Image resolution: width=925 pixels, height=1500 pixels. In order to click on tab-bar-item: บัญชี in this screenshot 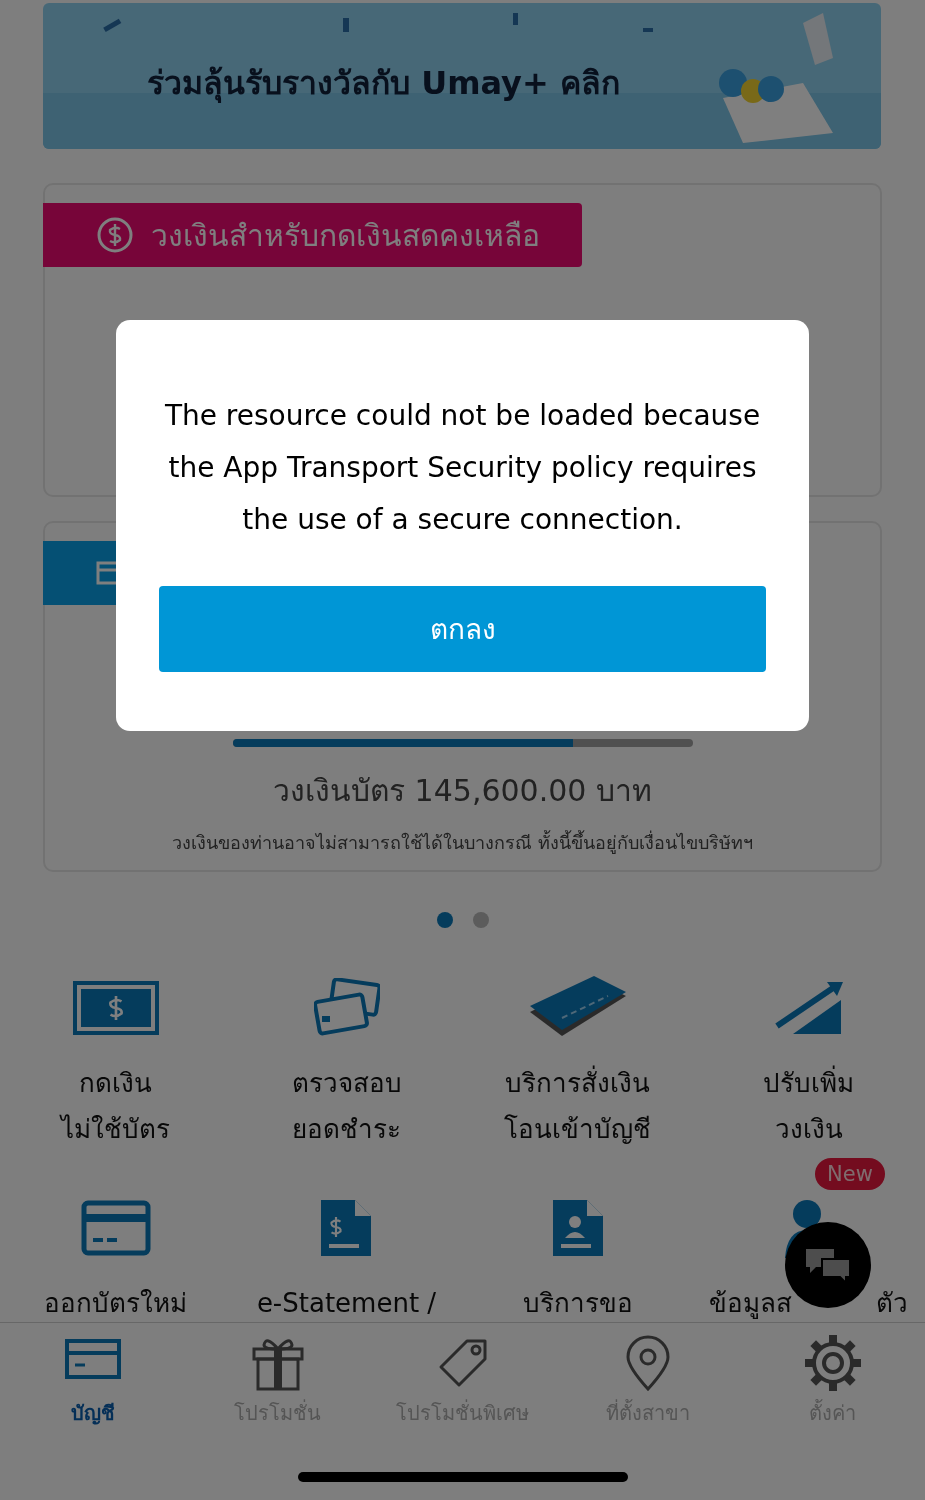, I will do `click(92, 1387)`.